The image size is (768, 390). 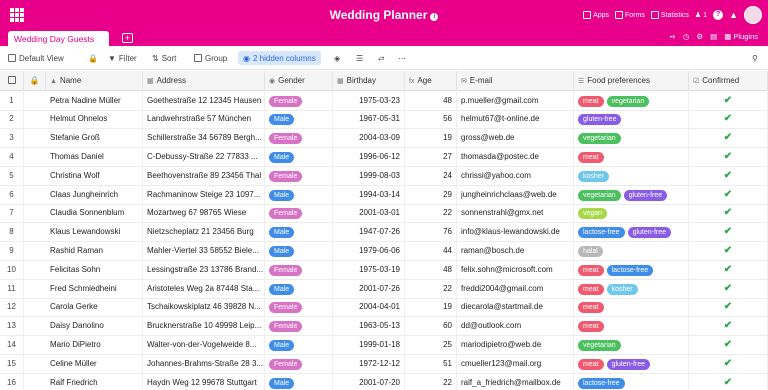 I want to click on cell-address: Beethovenstraße 89 23456 Thal, so click(x=204, y=175).